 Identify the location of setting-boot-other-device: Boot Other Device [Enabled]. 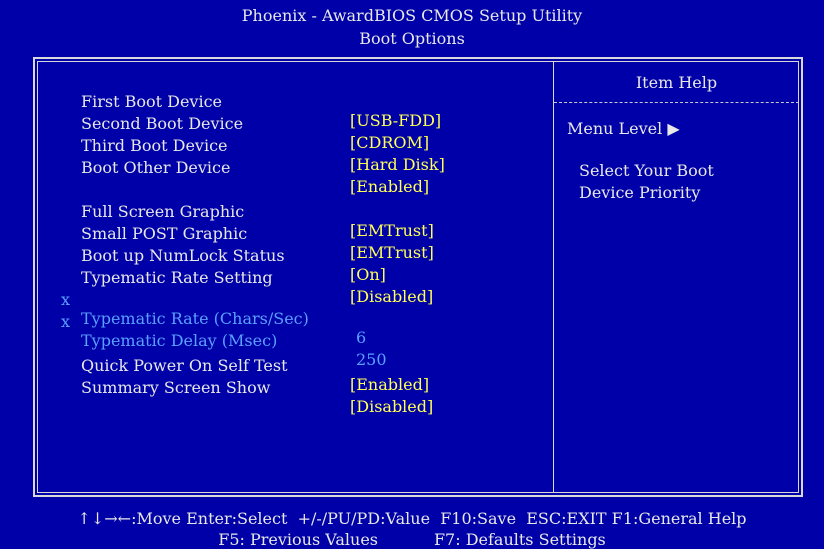
(276, 167).